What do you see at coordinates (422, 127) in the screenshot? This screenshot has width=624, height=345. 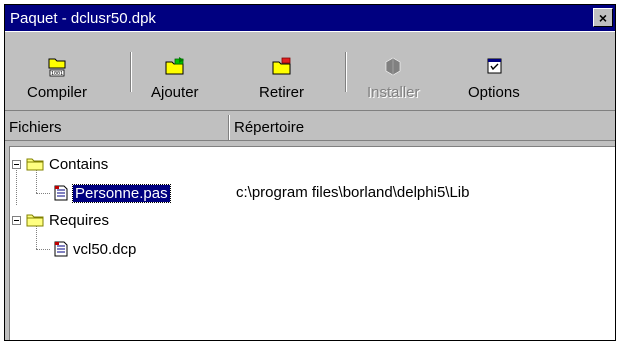 I see `column-header-directory: Répertoire` at bounding box center [422, 127].